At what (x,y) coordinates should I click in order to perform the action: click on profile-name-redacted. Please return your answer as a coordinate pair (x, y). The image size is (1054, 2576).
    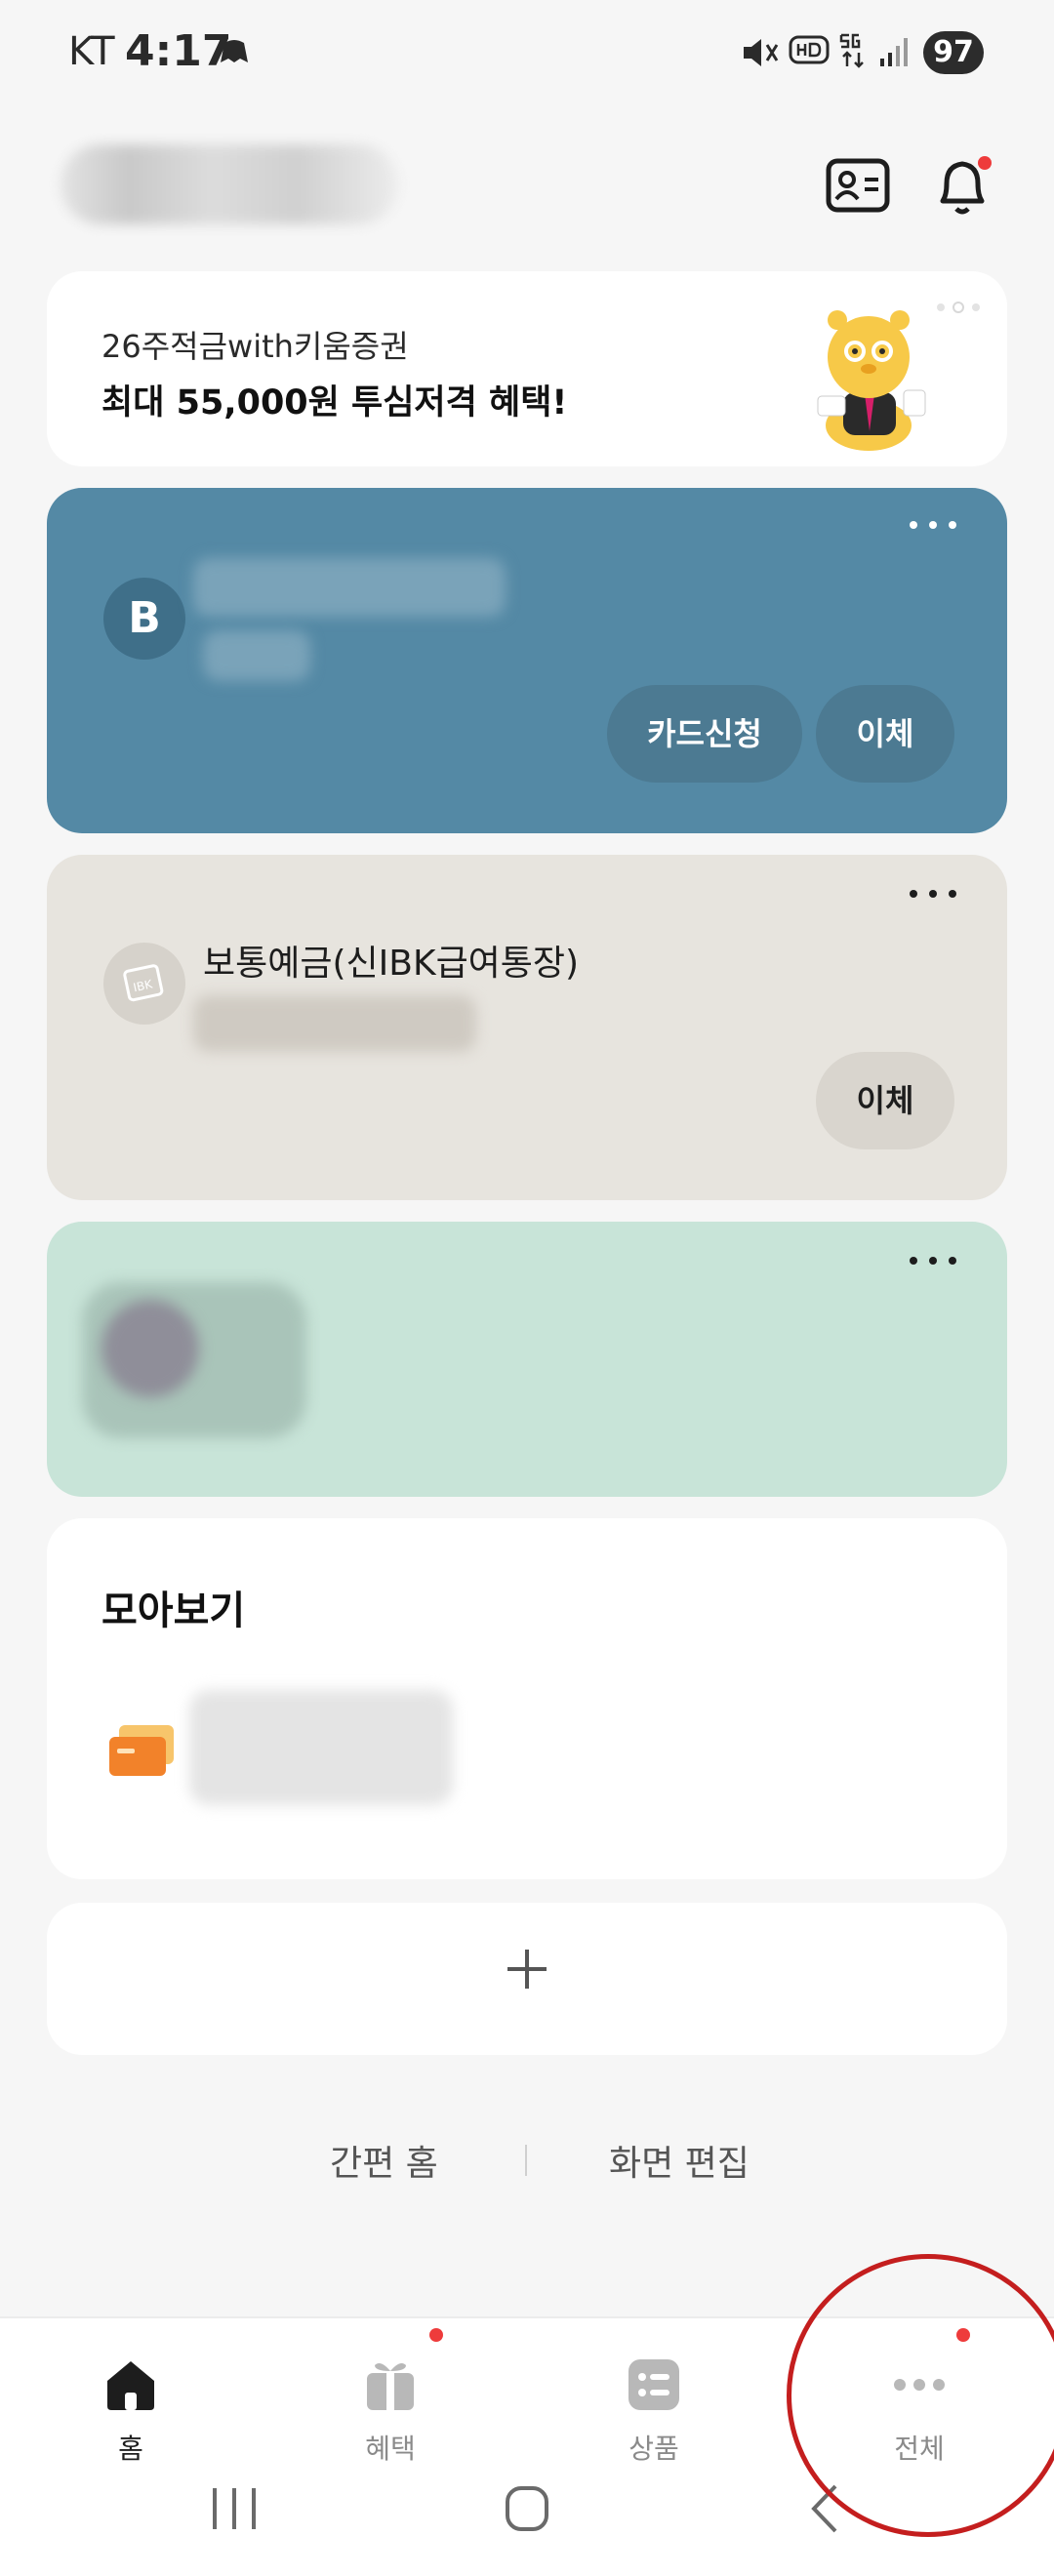
    Looking at the image, I should click on (229, 184).